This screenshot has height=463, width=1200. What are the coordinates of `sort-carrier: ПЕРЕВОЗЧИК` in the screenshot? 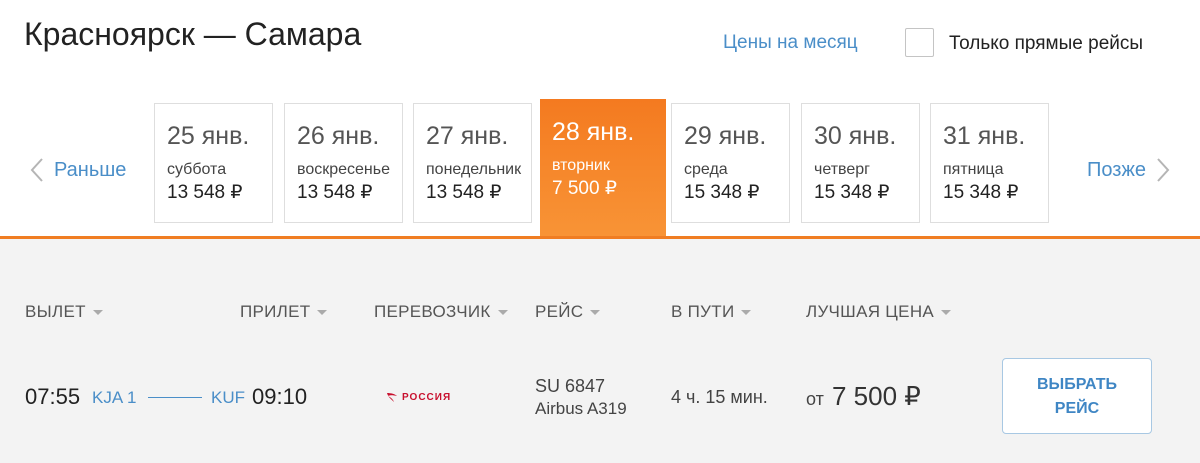 It's located at (441, 312).